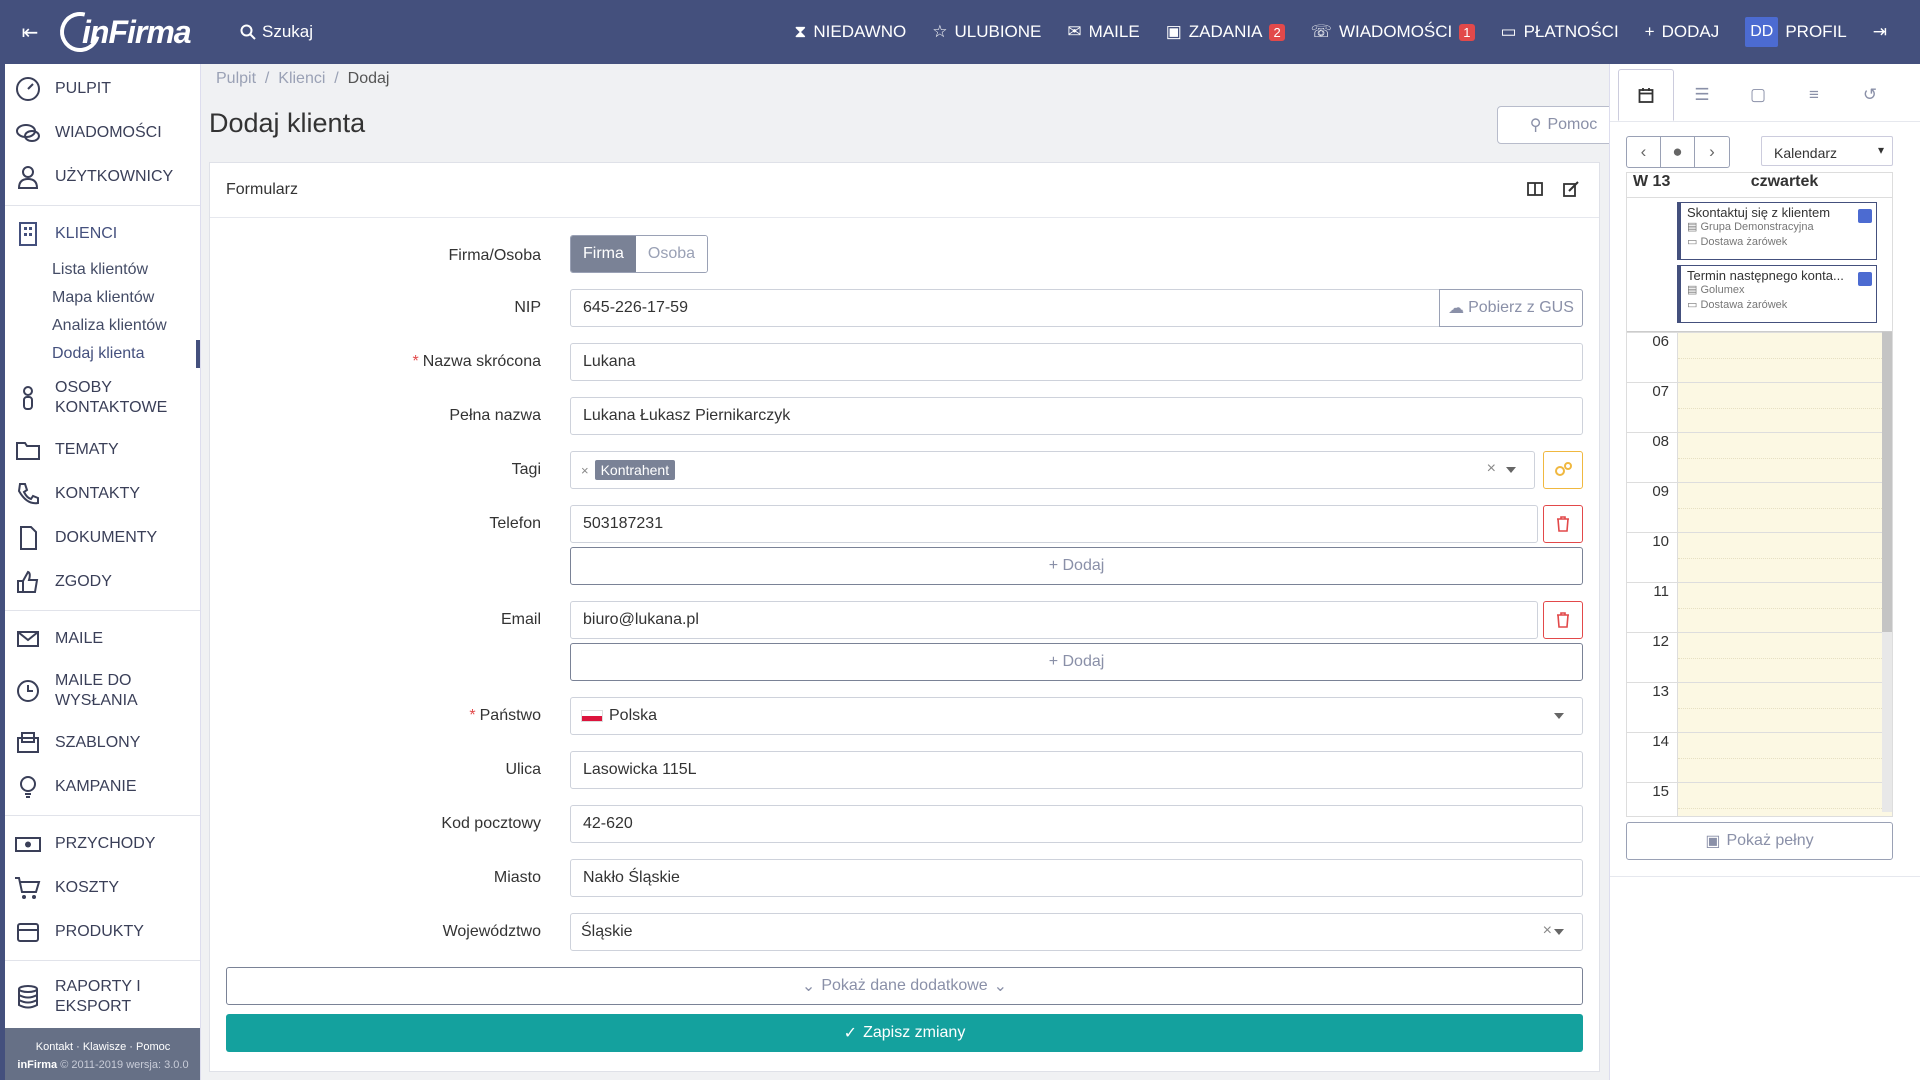 The image size is (1920, 1080). Describe the element at coordinates (102, 691) in the screenshot. I see `sidebar-item-maile-do-wyslania: MAILE DO WYSŁANIA` at that location.